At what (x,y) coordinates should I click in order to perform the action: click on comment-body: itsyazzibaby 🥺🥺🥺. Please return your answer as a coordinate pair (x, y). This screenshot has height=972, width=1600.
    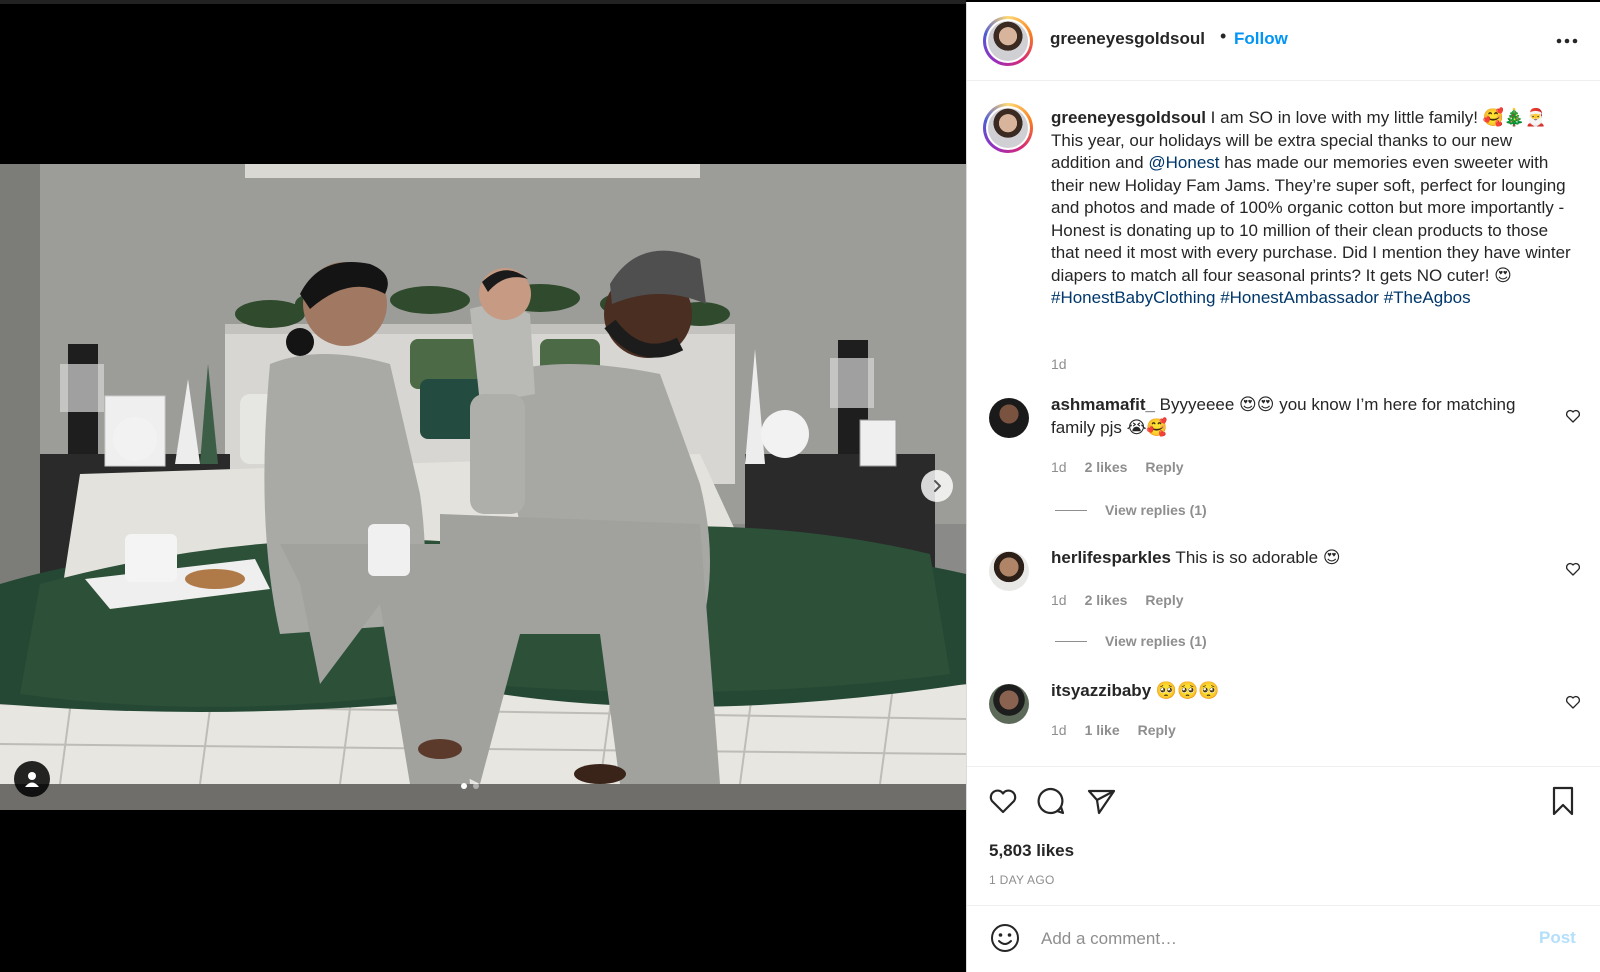
    Looking at the image, I should click on (1297, 691).